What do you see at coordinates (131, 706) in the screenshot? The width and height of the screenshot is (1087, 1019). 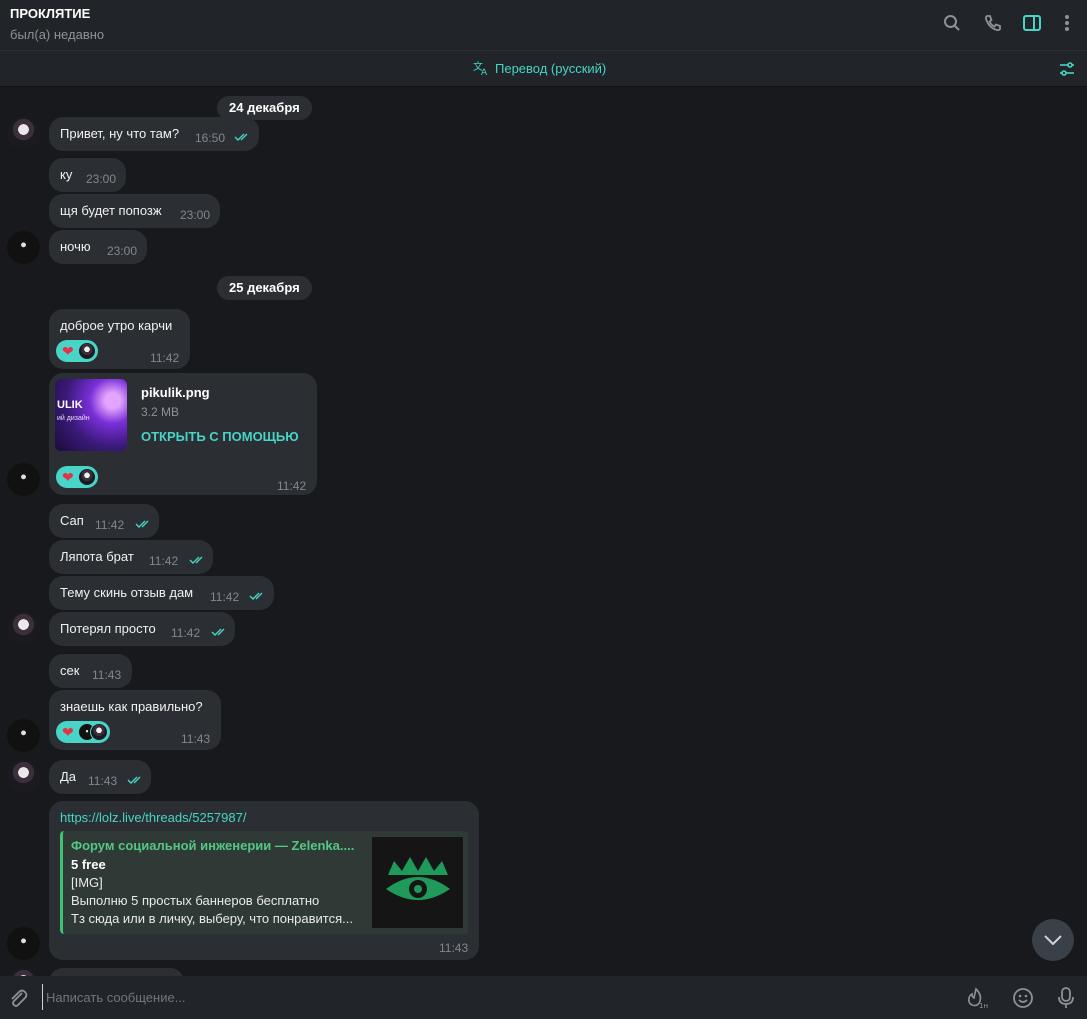 I see `message-text: знаешь как правильно?` at bounding box center [131, 706].